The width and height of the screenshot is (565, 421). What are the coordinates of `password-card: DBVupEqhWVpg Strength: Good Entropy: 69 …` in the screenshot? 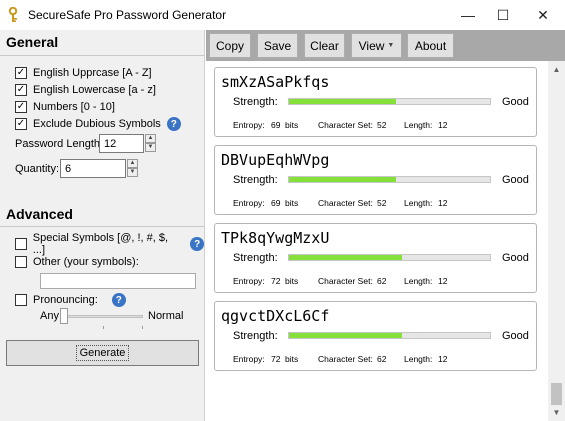 It's located at (375, 180).